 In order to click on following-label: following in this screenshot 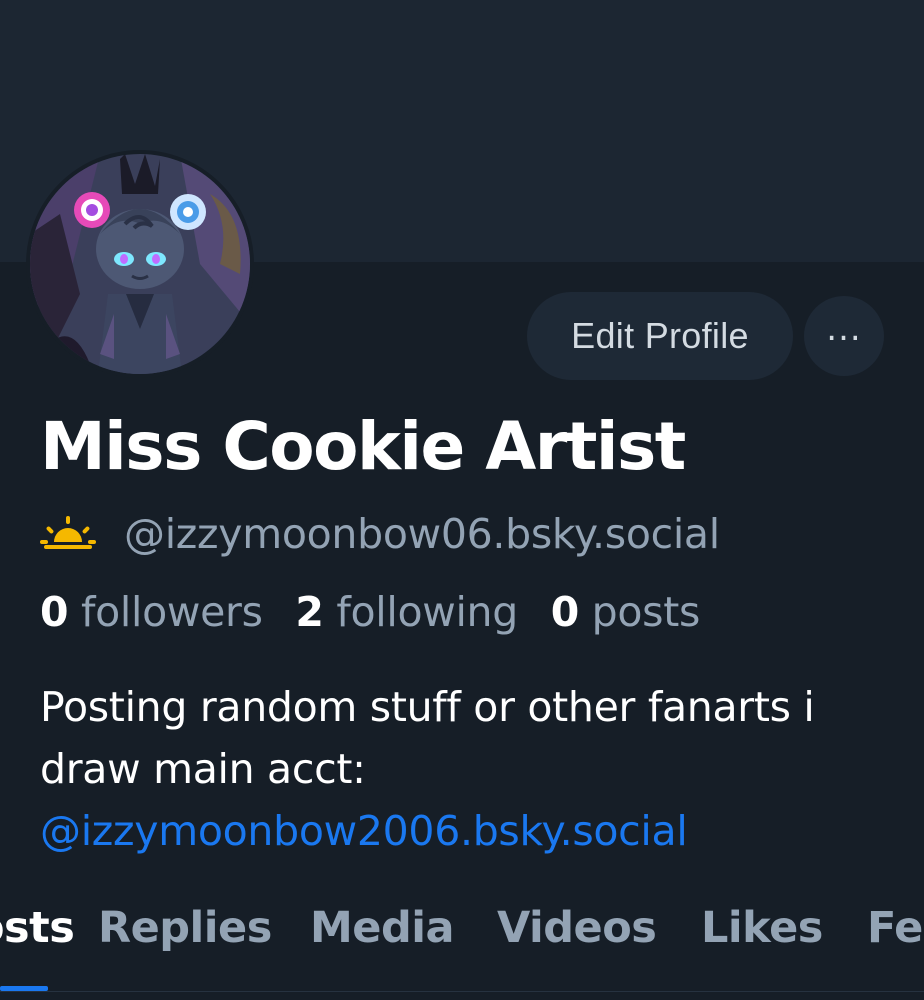, I will do `click(427, 612)`.